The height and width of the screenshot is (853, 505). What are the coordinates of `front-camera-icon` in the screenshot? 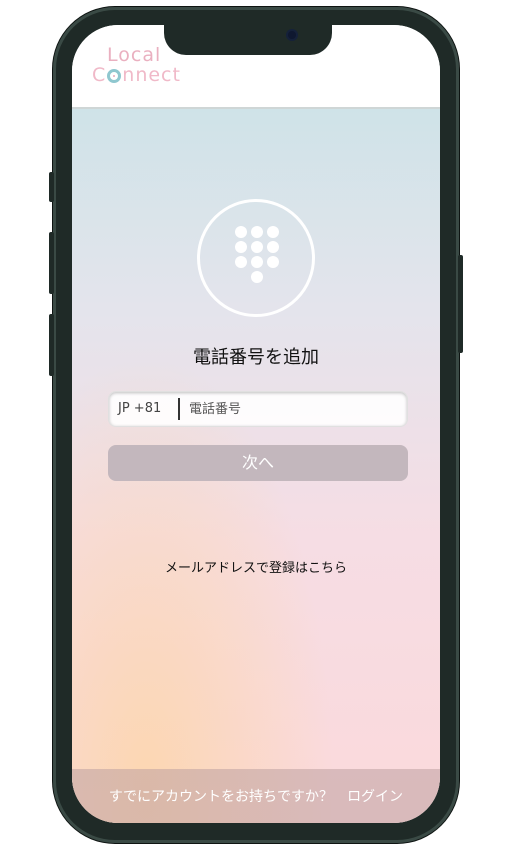 It's located at (292, 35).